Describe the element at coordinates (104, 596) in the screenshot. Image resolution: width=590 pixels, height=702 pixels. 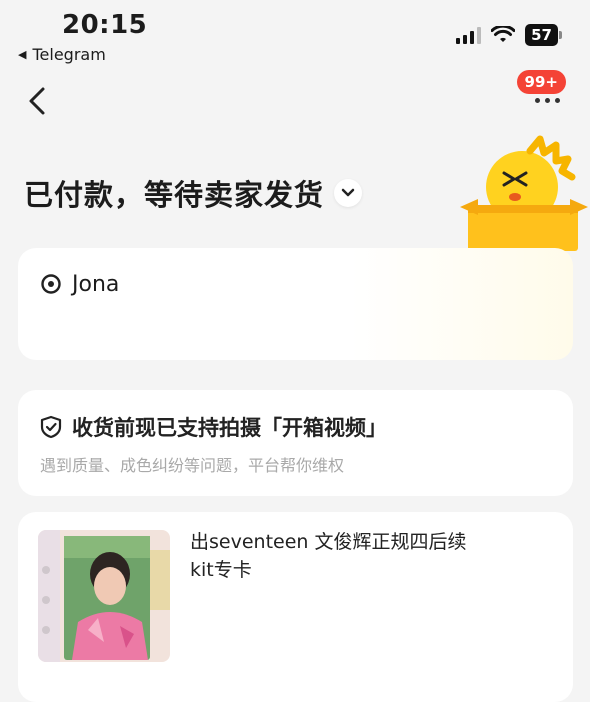
I see `item-thumbnail` at that location.